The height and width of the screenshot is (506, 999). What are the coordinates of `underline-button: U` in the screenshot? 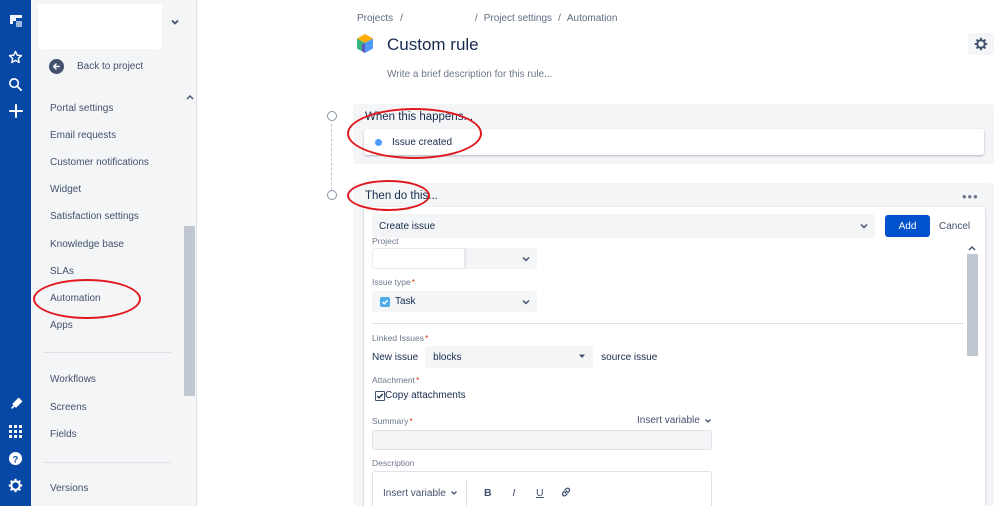 It's located at (540, 493).